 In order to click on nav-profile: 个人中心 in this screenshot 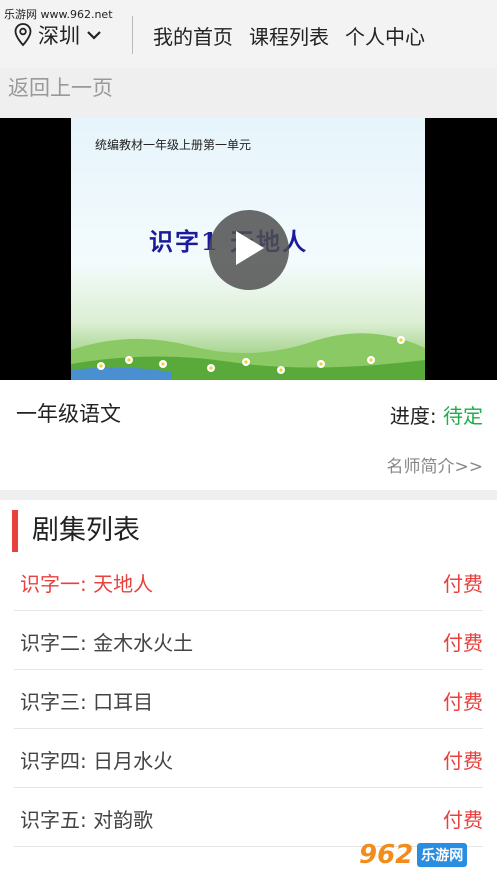, I will do `click(385, 35)`.